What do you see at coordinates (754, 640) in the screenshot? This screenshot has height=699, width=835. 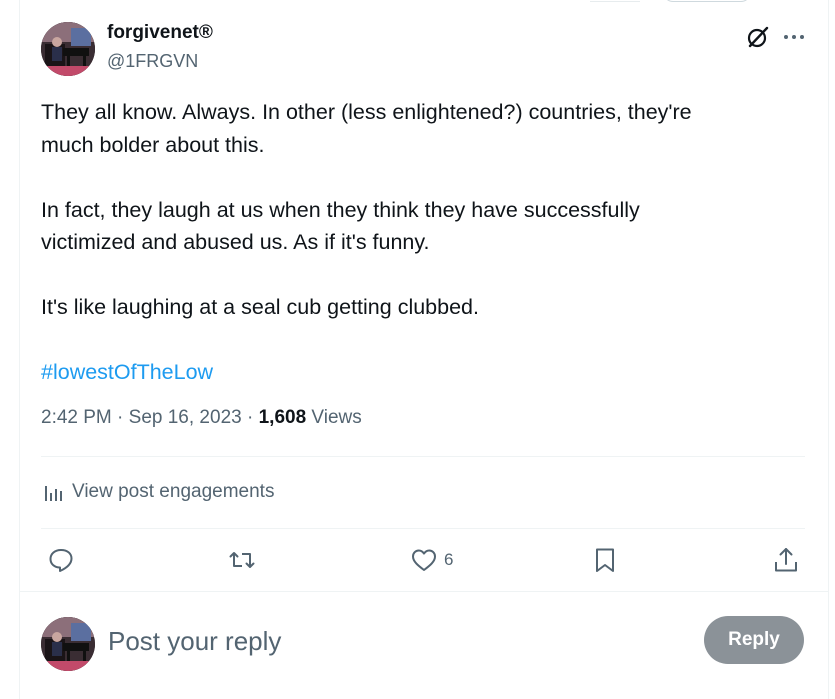 I see `reply-submit-button: Reply` at bounding box center [754, 640].